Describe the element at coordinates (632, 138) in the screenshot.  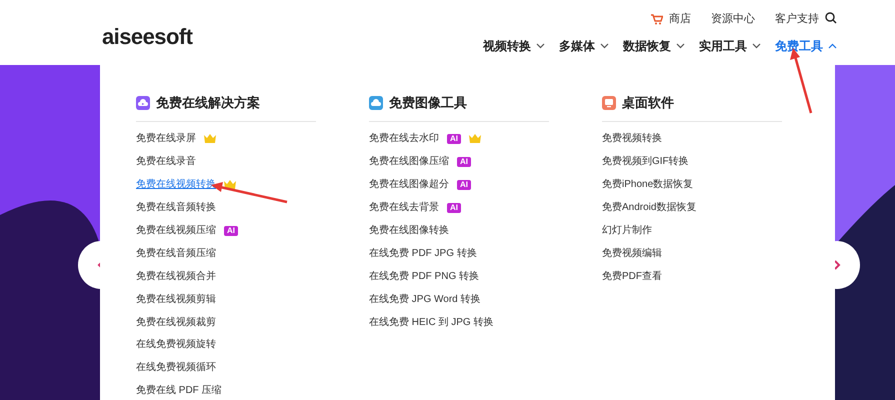
I see `tool-link: 免费视频转换` at that location.